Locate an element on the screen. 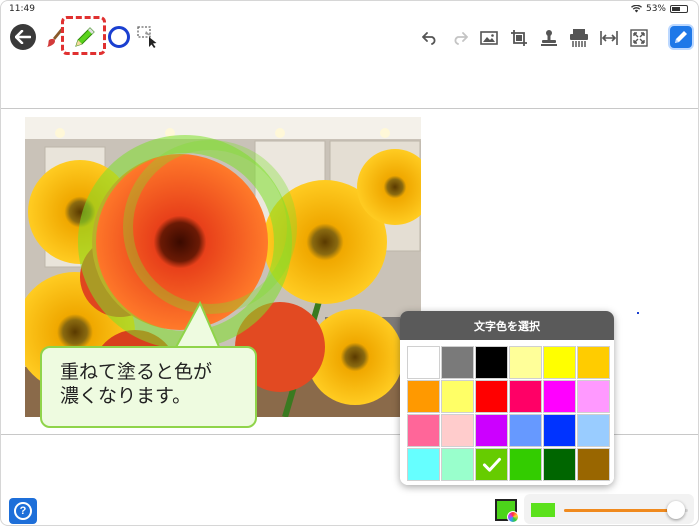 The height and width of the screenshot is (526, 699). stamp-icon is located at coordinates (549, 38).